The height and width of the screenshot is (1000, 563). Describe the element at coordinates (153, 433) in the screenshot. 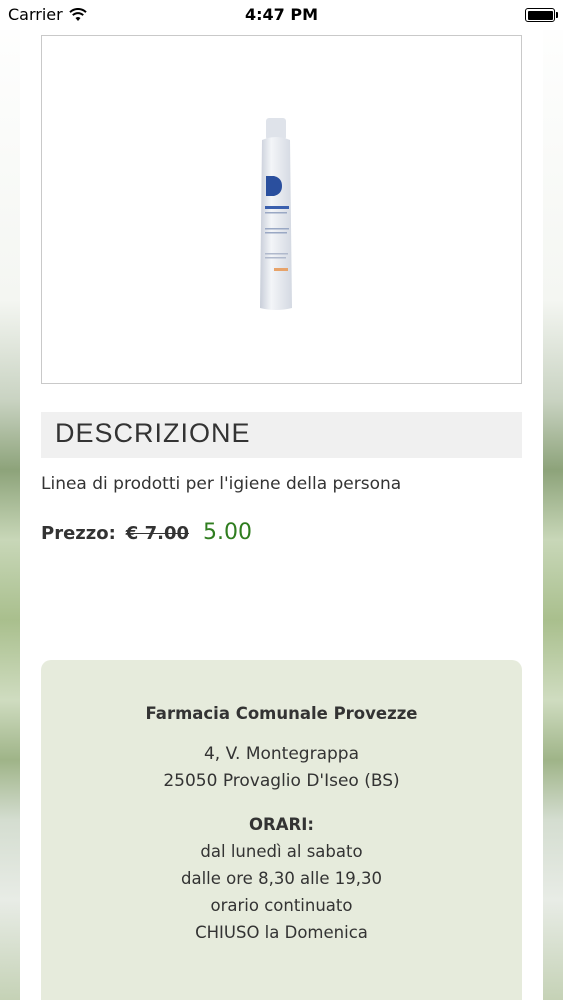

I see `description-title: DESCRIZIONE` at that location.